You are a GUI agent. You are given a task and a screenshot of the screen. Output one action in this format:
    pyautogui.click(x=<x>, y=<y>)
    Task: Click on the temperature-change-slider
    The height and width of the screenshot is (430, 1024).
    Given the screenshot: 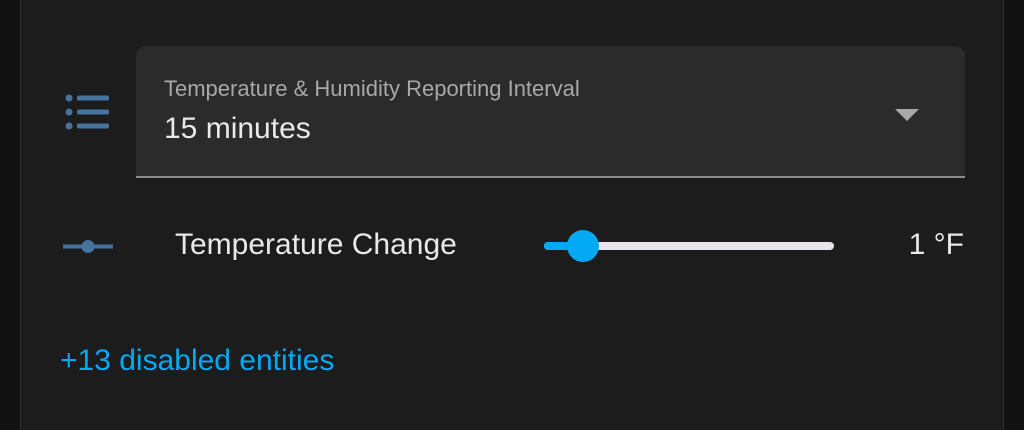 What is the action you would take?
    pyautogui.click(x=689, y=246)
    